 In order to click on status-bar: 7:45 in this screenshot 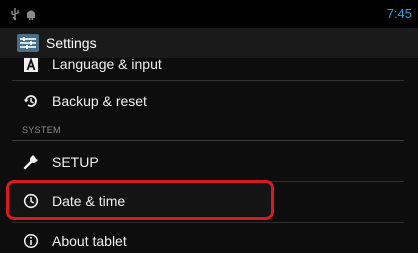, I will do `click(209, 14)`.